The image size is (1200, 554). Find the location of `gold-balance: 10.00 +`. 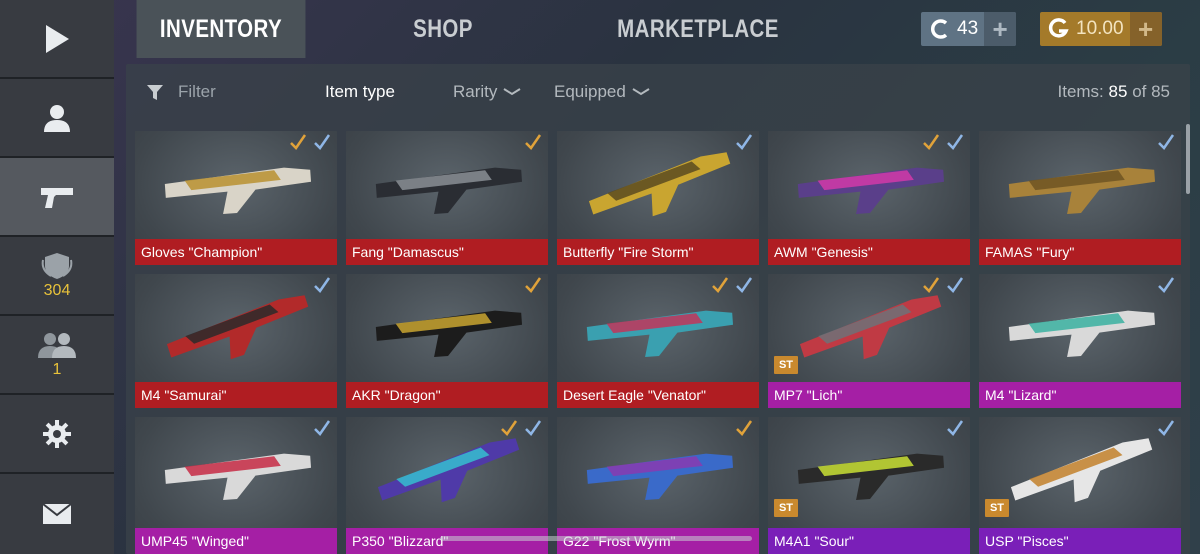

gold-balance: 10.00 + is located at coordinates (1101, 29).